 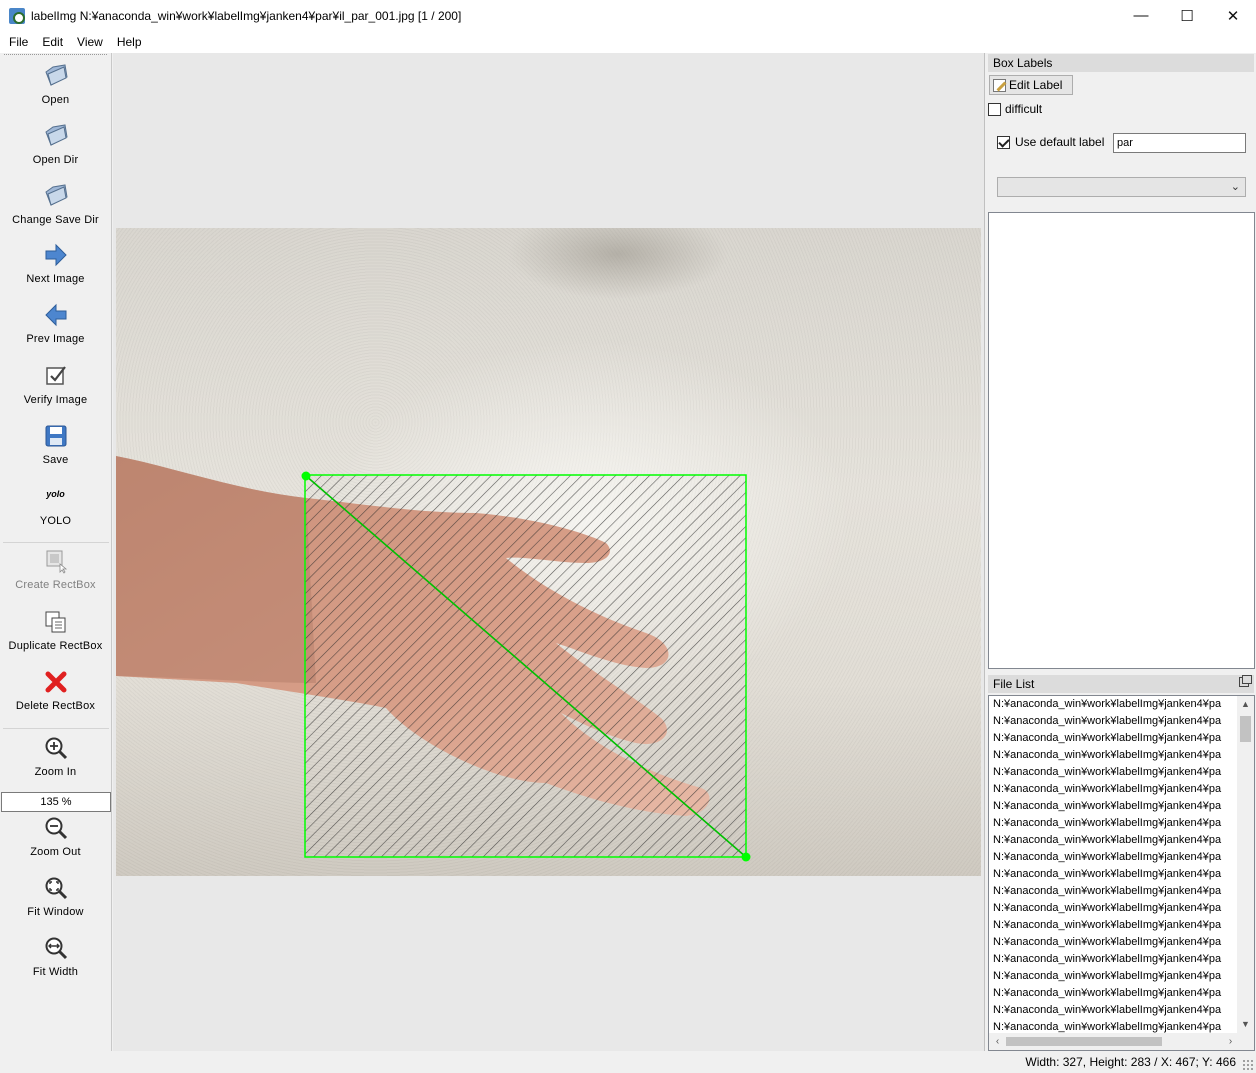 I want to click on menu-file: File, so click(x=18, y=42).